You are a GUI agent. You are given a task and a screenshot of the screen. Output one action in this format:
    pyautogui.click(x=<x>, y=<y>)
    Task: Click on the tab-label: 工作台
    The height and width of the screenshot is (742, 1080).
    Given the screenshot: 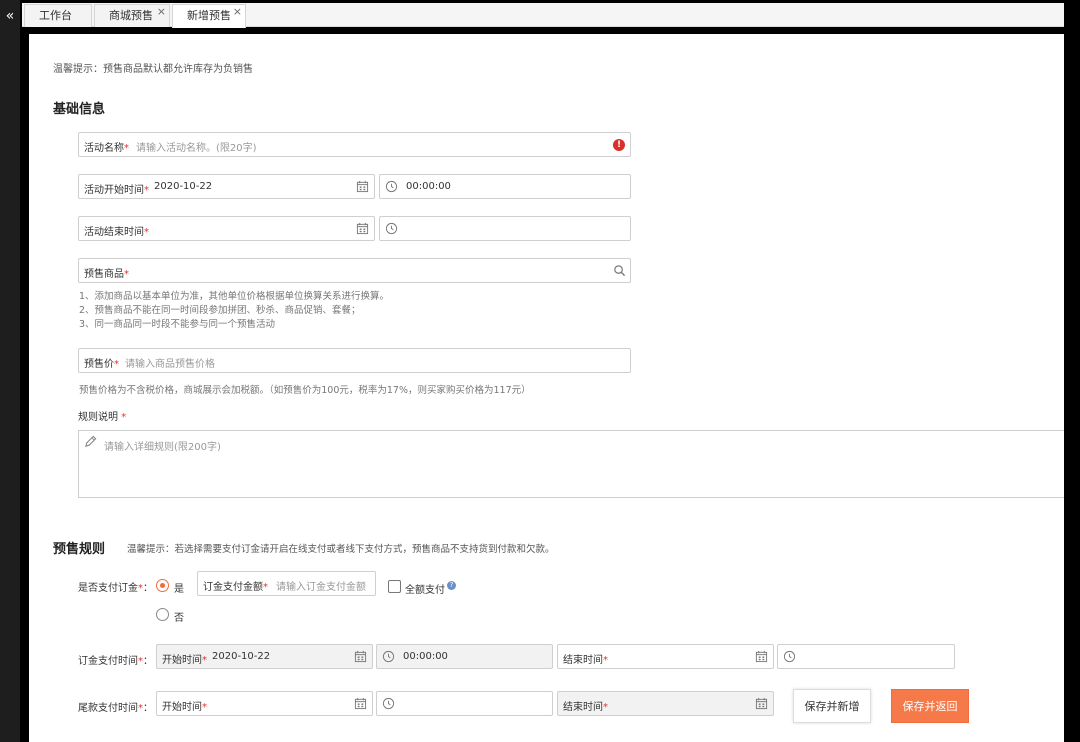 What is the action you would take?
    pyautogui.click(x=55, y=15)
    